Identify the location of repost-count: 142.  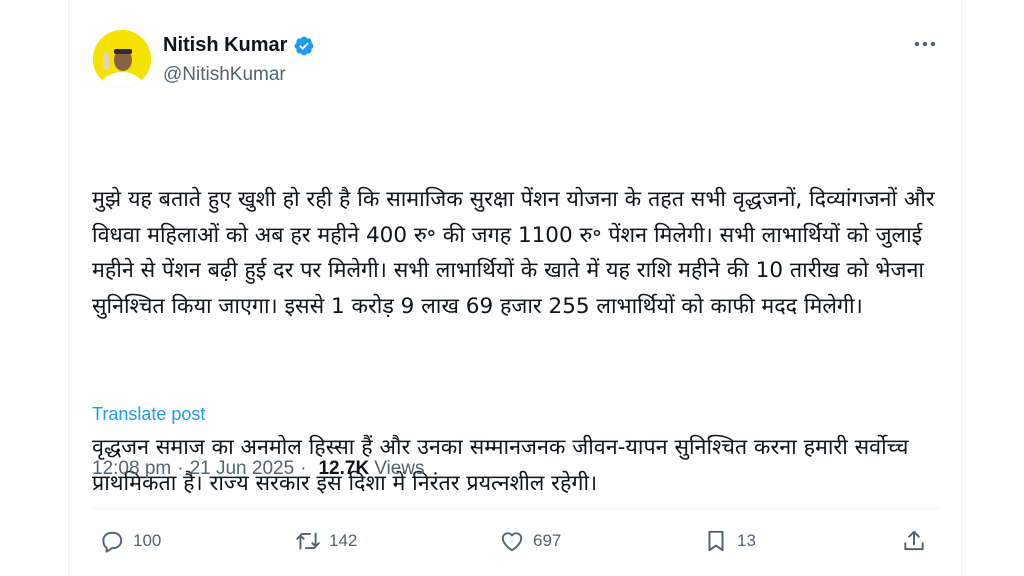
(343, 540).